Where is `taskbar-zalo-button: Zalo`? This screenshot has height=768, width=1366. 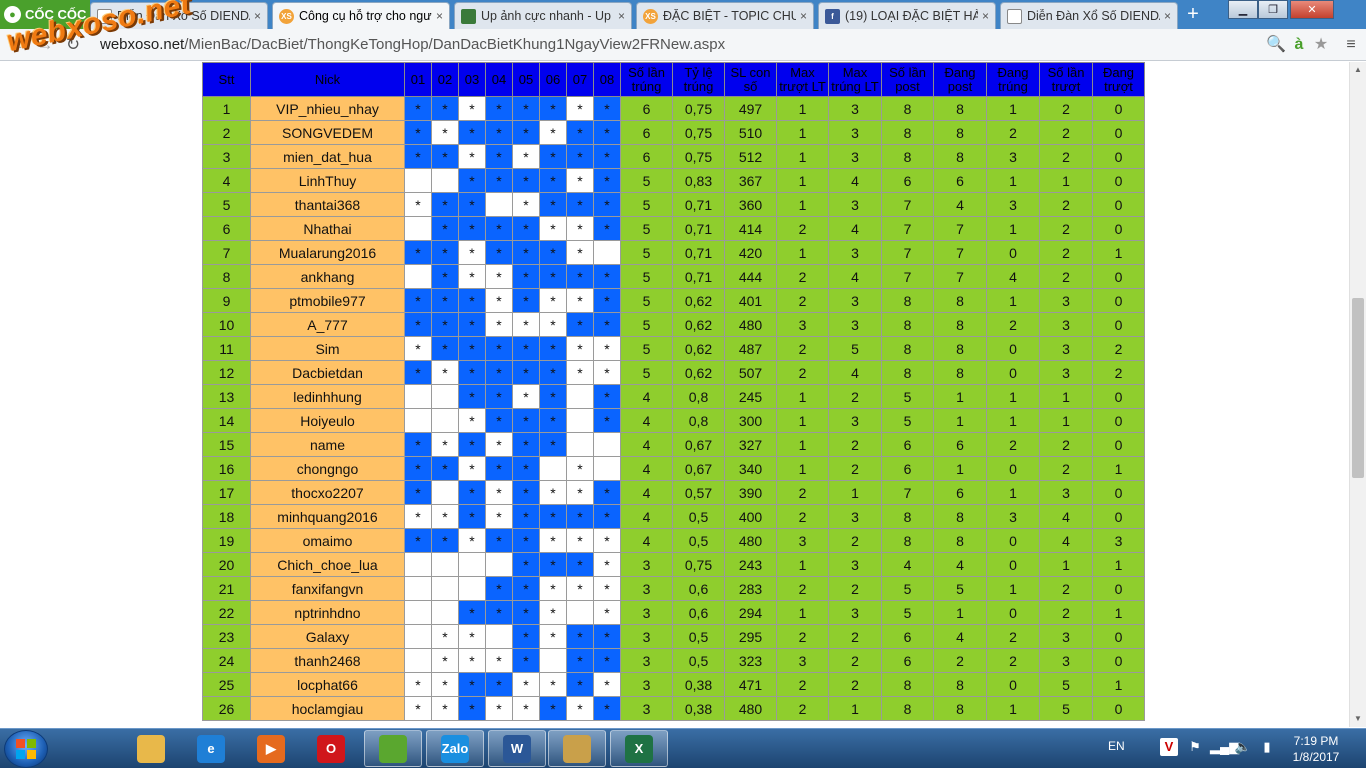
taskbar-zalo-button: Zalo is located at coordinates (455, 748).